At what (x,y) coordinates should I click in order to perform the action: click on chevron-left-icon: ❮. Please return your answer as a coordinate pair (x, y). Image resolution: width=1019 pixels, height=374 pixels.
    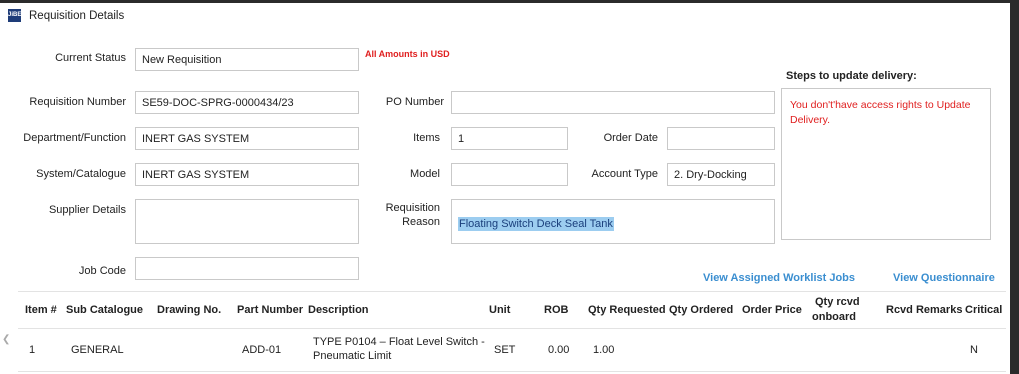
    Looking at the image, I should click on (6, 339).